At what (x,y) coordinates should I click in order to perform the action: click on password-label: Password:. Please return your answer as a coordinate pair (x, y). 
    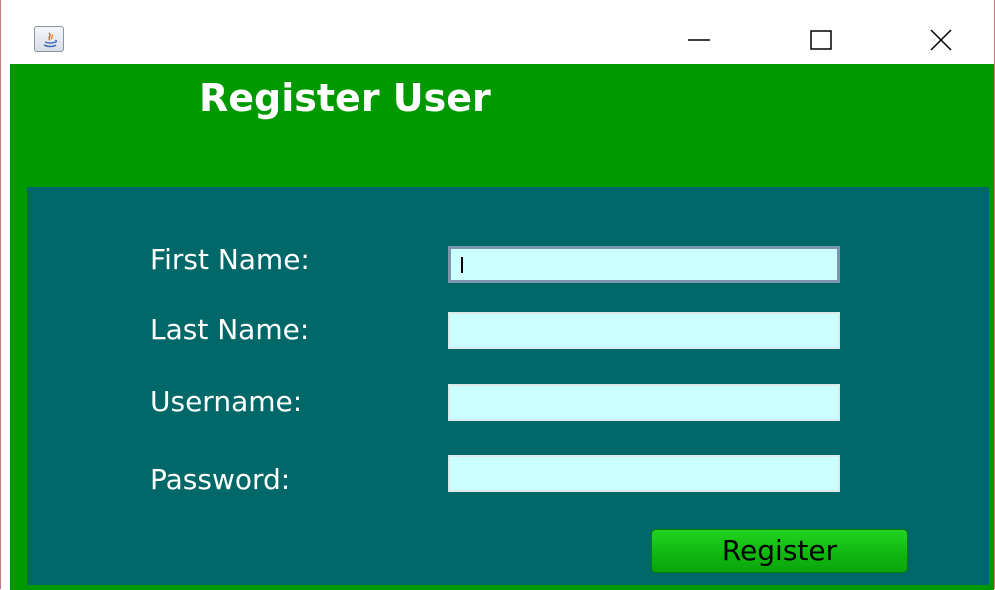
    Looking at the image, I should click on (220, 479).